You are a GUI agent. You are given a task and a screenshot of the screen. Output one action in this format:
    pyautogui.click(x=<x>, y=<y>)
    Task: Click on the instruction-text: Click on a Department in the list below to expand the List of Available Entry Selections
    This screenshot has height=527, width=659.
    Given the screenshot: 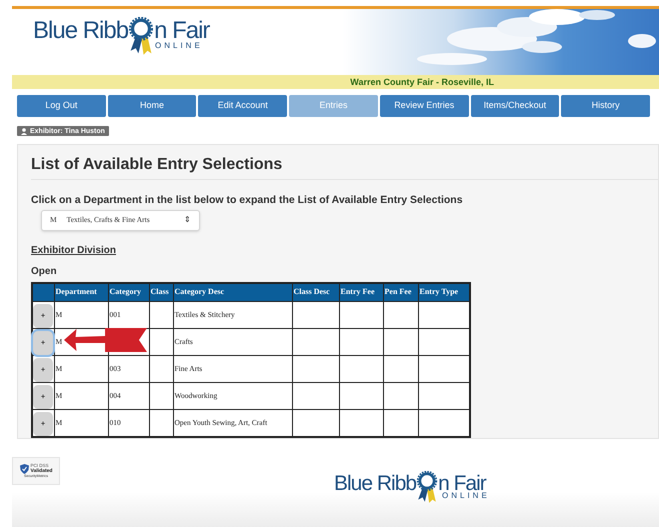 What is the action you would take?
    pyautogui.click(x=247, y=200)
    